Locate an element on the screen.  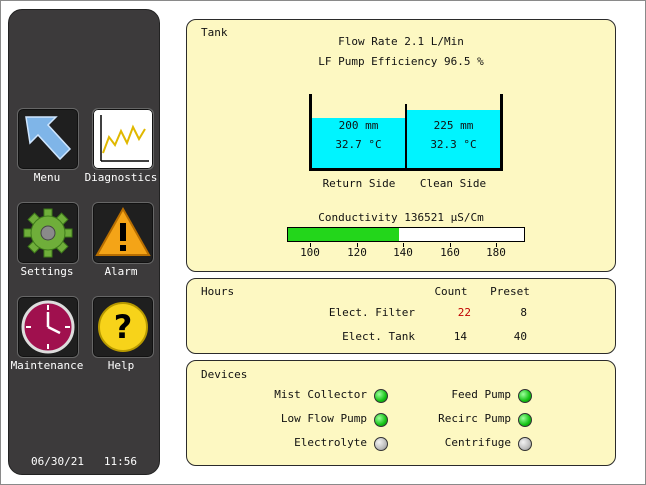
flow-rate: Flow Rate 2.1 L/Min is located at coordinates (401, 41).